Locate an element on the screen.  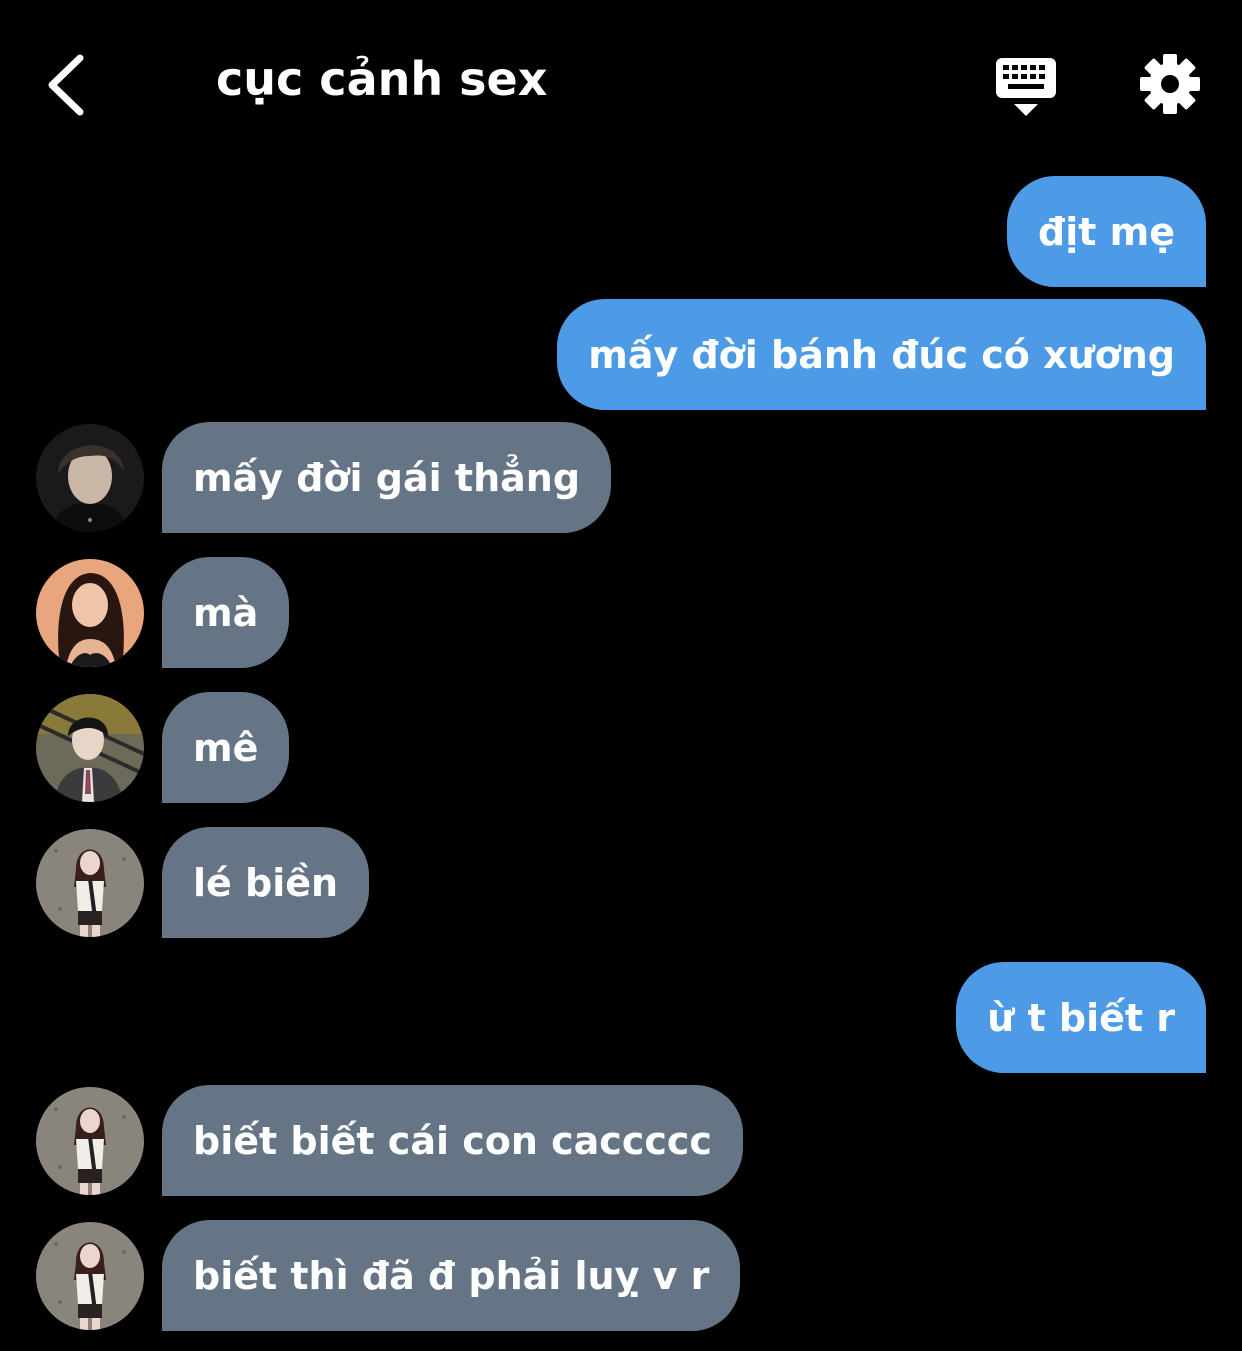
avatar-dark-hair-man is located at coordinates (90, 478).